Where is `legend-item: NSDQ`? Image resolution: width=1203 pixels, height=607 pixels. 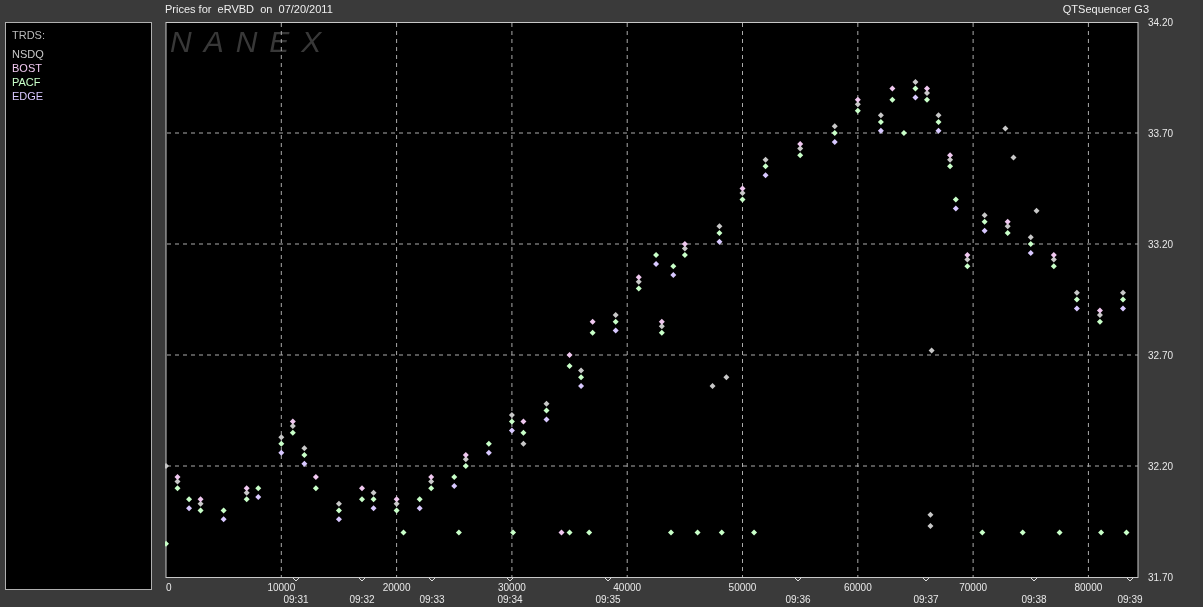
legend-item: NSDQ is located at coordinates (28, 54).